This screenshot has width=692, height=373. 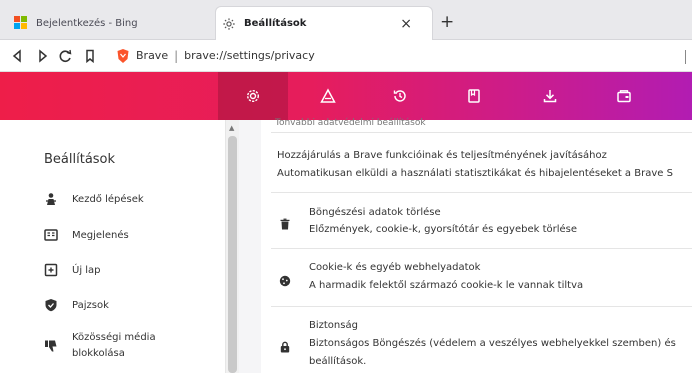 What do you see at coordinates (98, 353) in the screenshot?
I see `sidebar-item-label-line2: blokkolása` at bounding box center [98, 353].